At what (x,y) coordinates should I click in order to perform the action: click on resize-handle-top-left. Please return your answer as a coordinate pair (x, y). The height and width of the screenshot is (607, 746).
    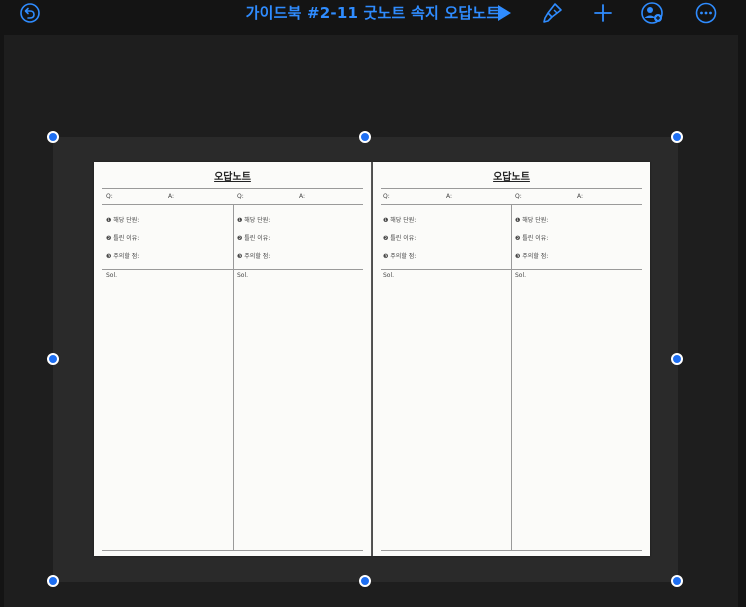
    Looking at the image, I should click on (53, 137).